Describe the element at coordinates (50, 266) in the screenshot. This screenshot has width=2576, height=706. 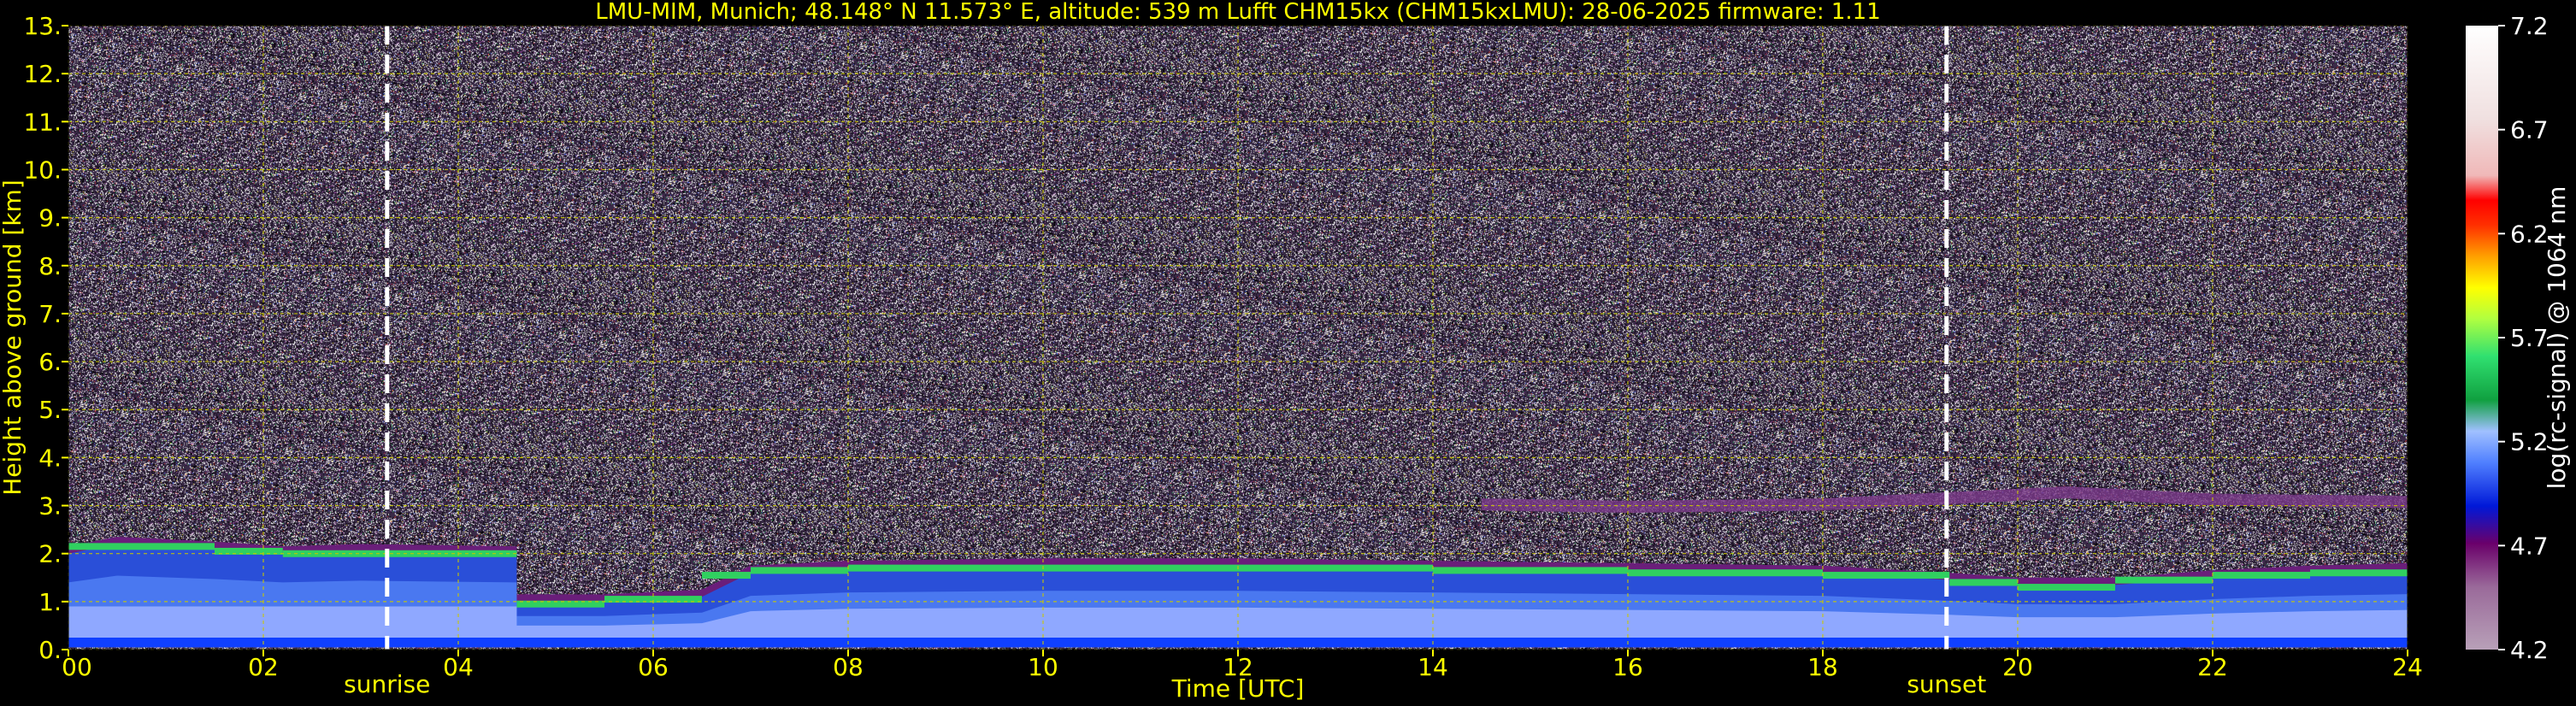
I see `y-tick-label: 8.` at that location.